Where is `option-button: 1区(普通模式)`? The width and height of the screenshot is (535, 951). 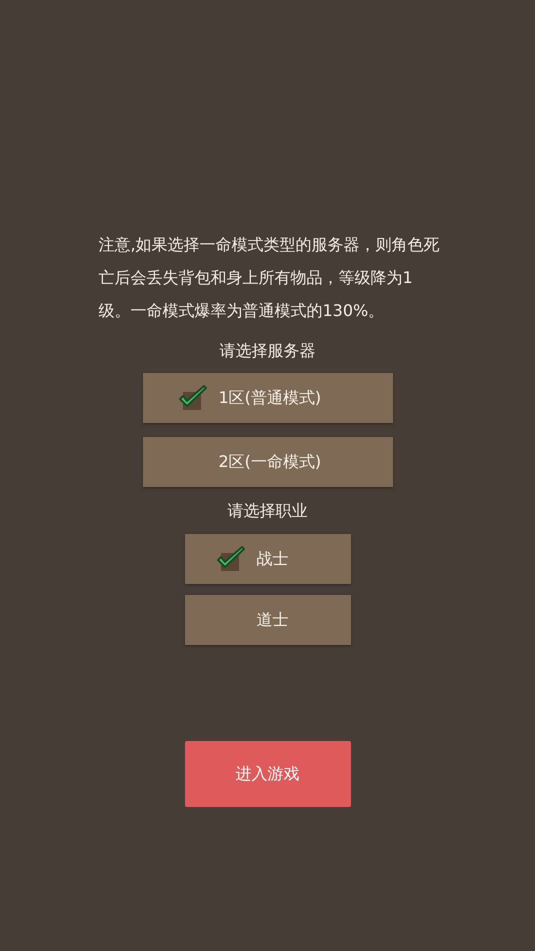
option-button: 1区(普通模式) is located at coordinates (267, 398).